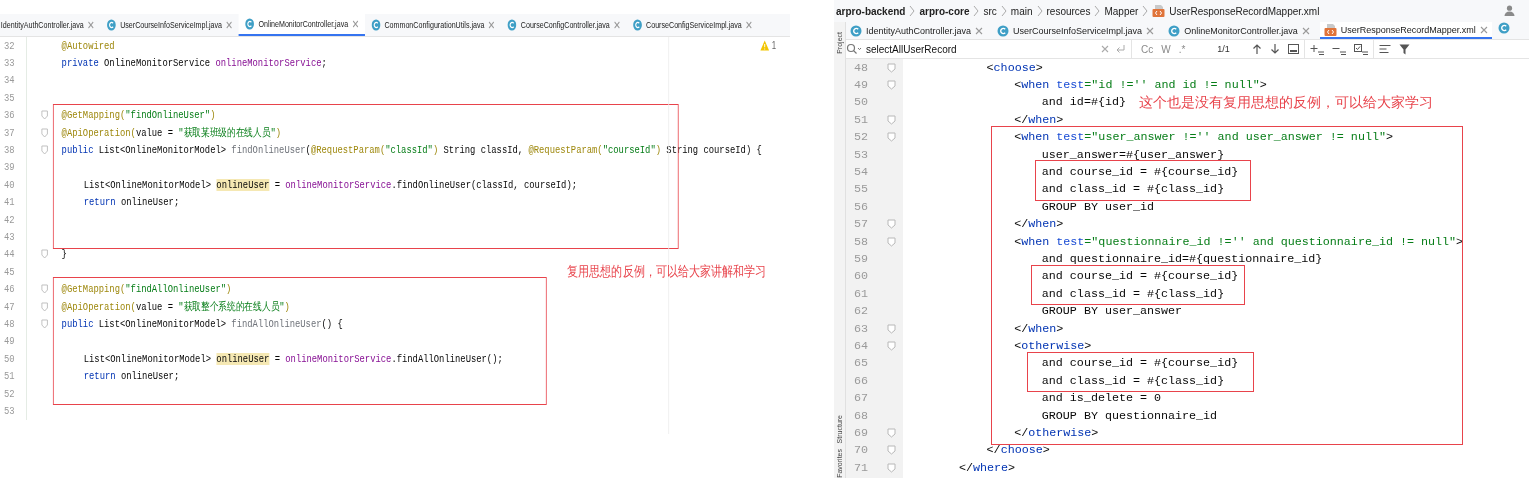  I want to click on add-selection-icon, so click(1316, 49).